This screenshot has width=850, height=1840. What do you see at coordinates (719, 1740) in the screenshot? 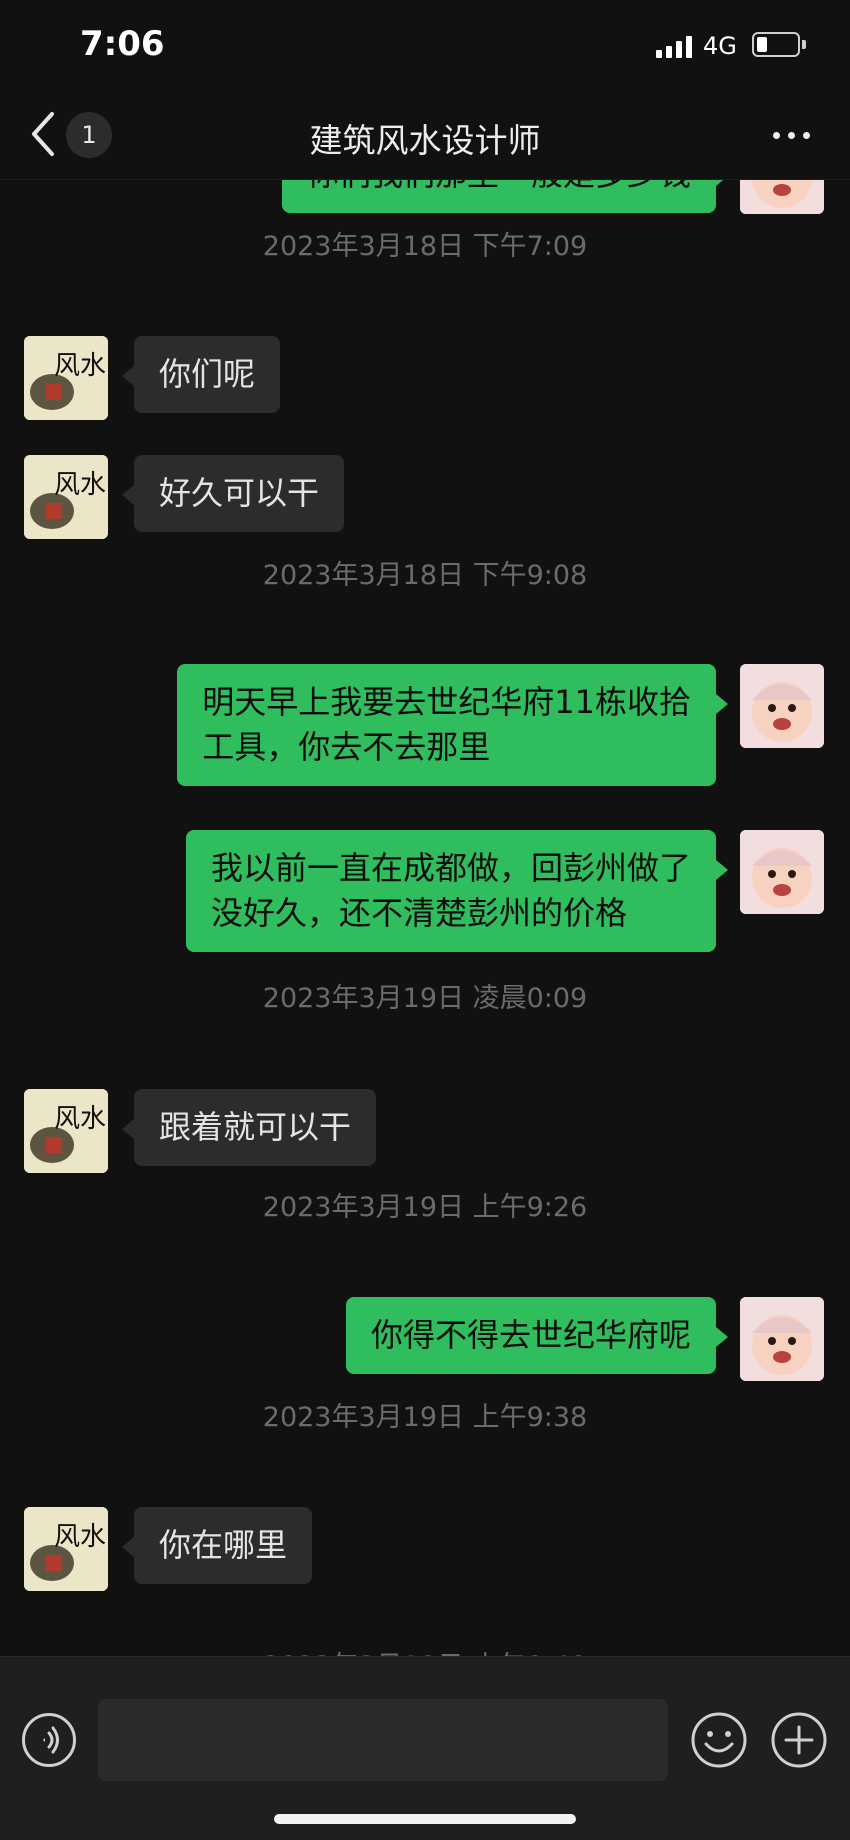
I see `emoji-icon` at bounding box center [719, 1740].